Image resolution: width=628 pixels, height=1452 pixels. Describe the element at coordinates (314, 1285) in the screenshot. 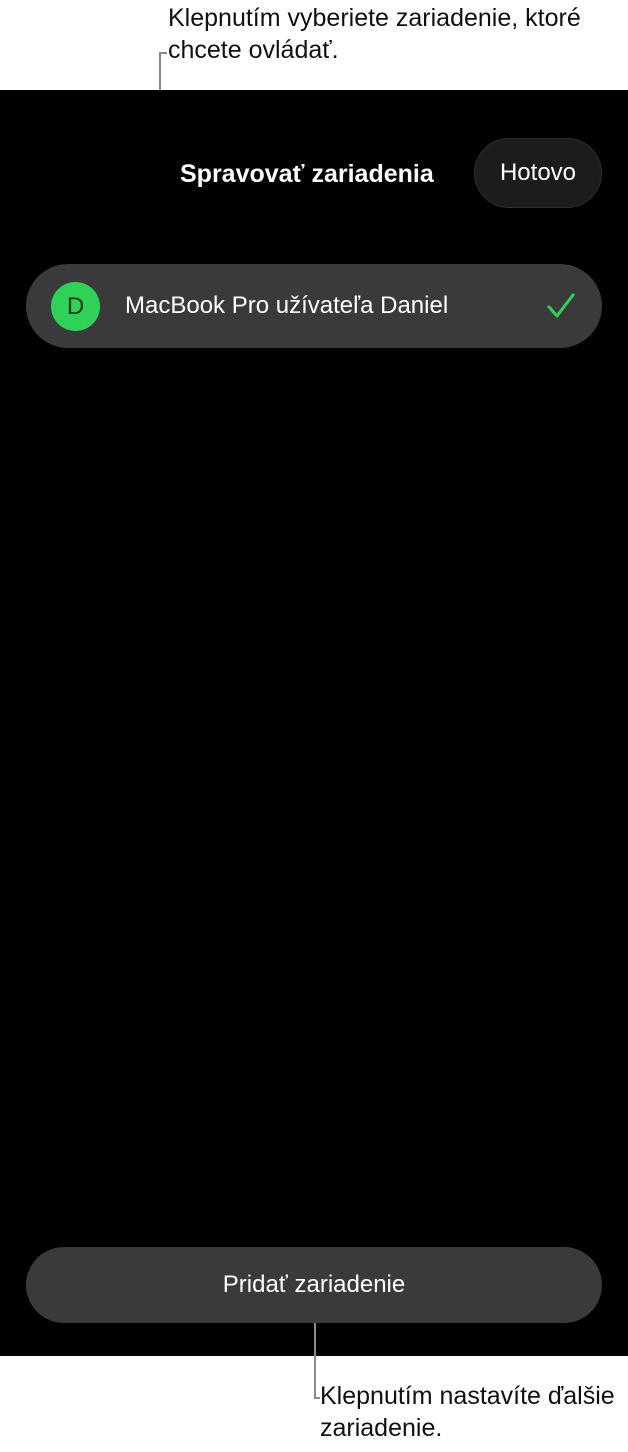

I see `add-device-button: Pridať zariadenie` at that location.